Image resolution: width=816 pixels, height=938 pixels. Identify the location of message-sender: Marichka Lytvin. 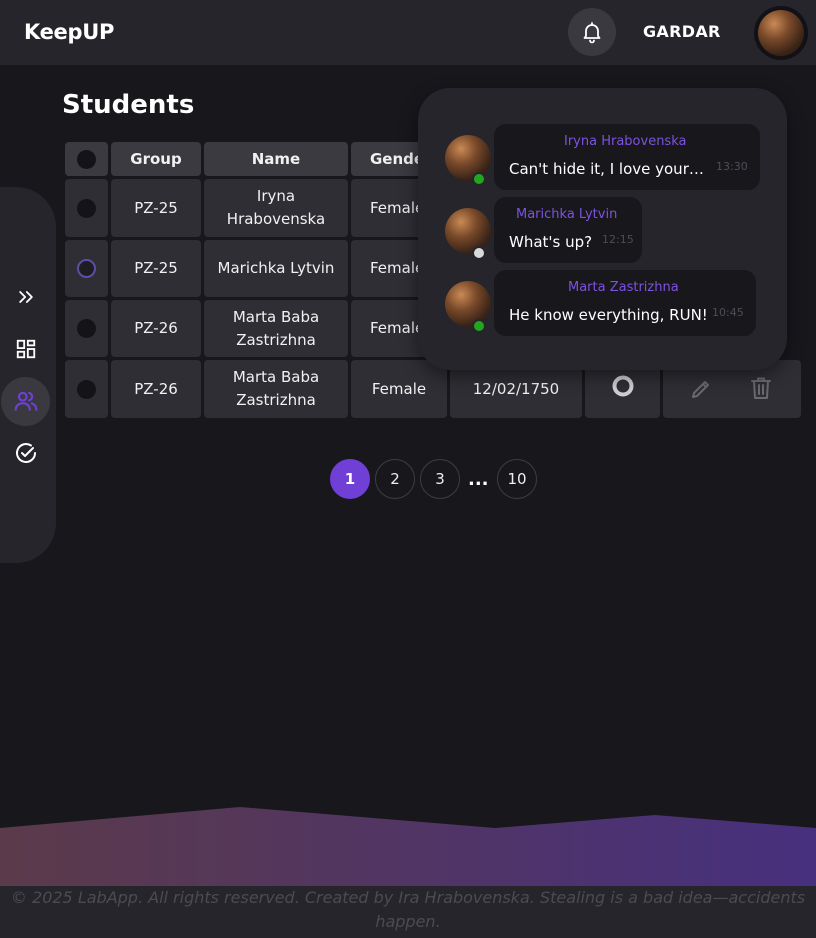
(567, 214).